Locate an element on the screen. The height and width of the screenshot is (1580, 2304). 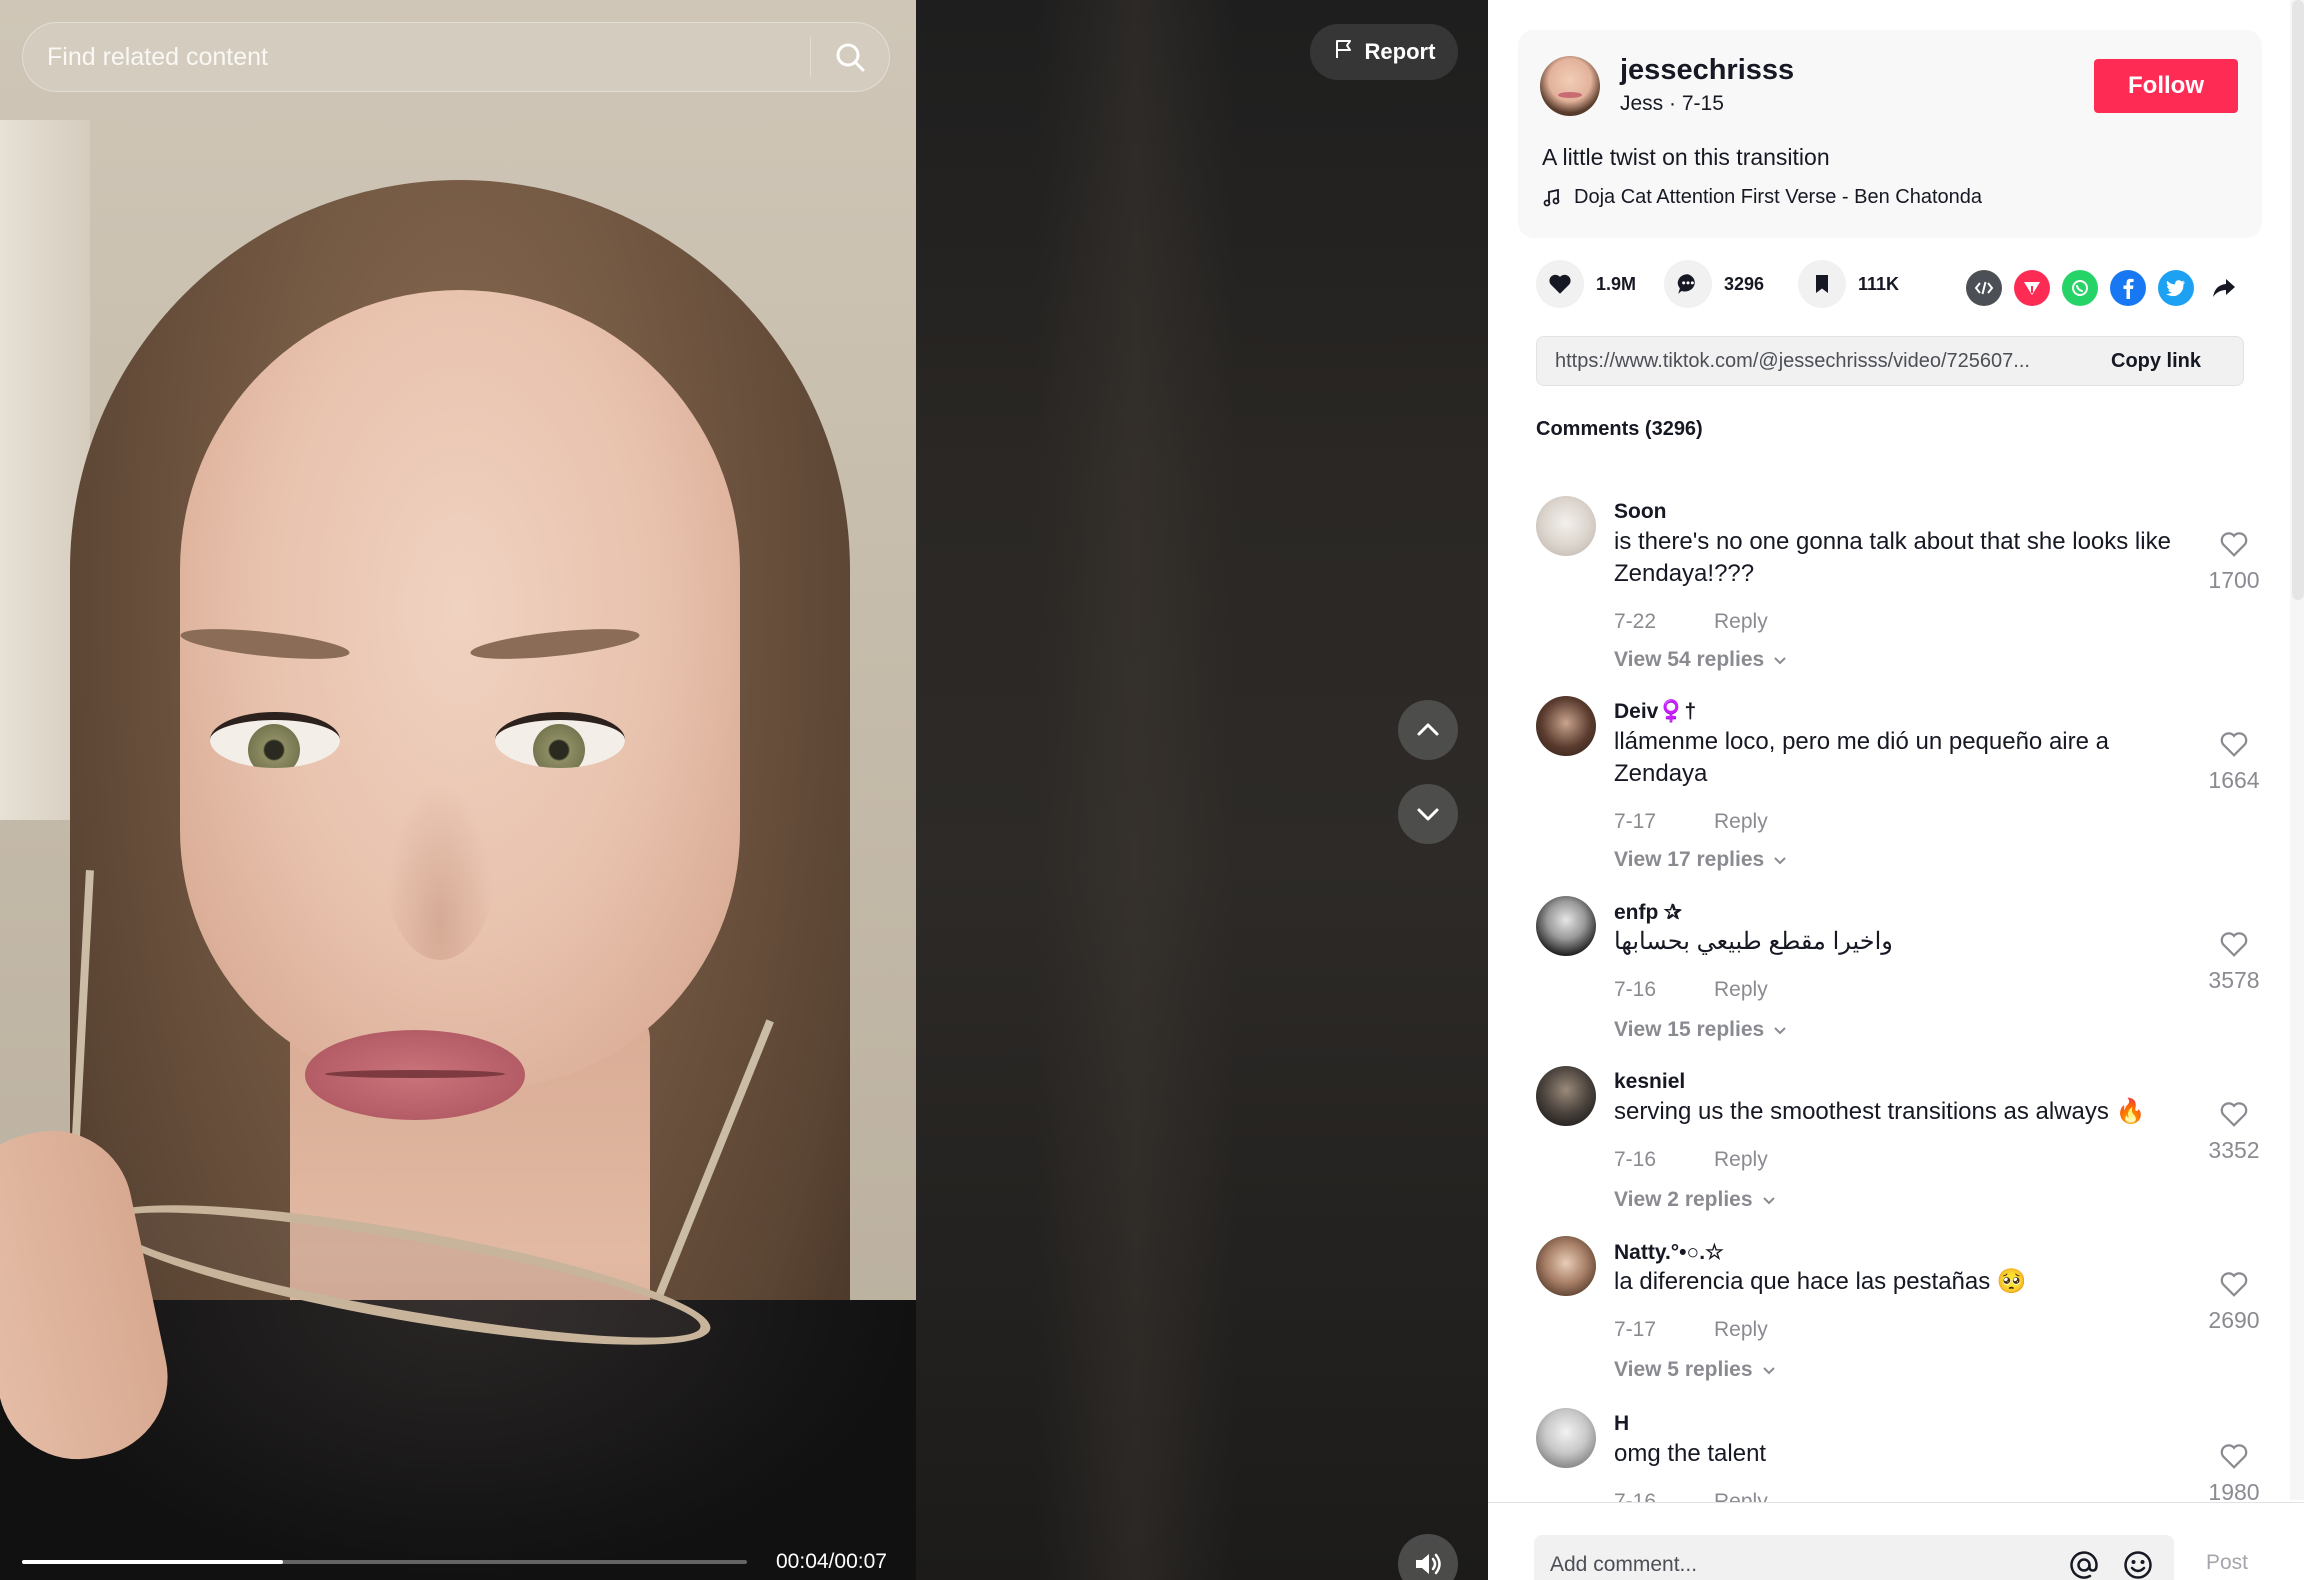
comment-text: واخيرا مقطع طبيعي بحسابها is located at coordinates (1753, 941).